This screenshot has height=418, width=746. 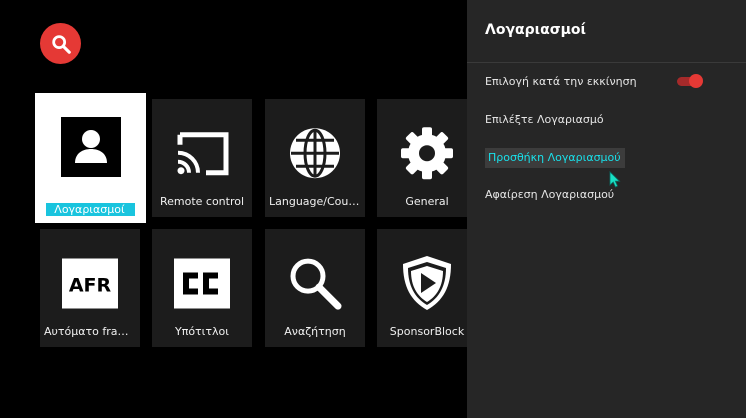 What do you see at coordinates (315, 331) in the screenshot?
I see `tile-label: Αναζήτηση` at bounding box center [315, 331].